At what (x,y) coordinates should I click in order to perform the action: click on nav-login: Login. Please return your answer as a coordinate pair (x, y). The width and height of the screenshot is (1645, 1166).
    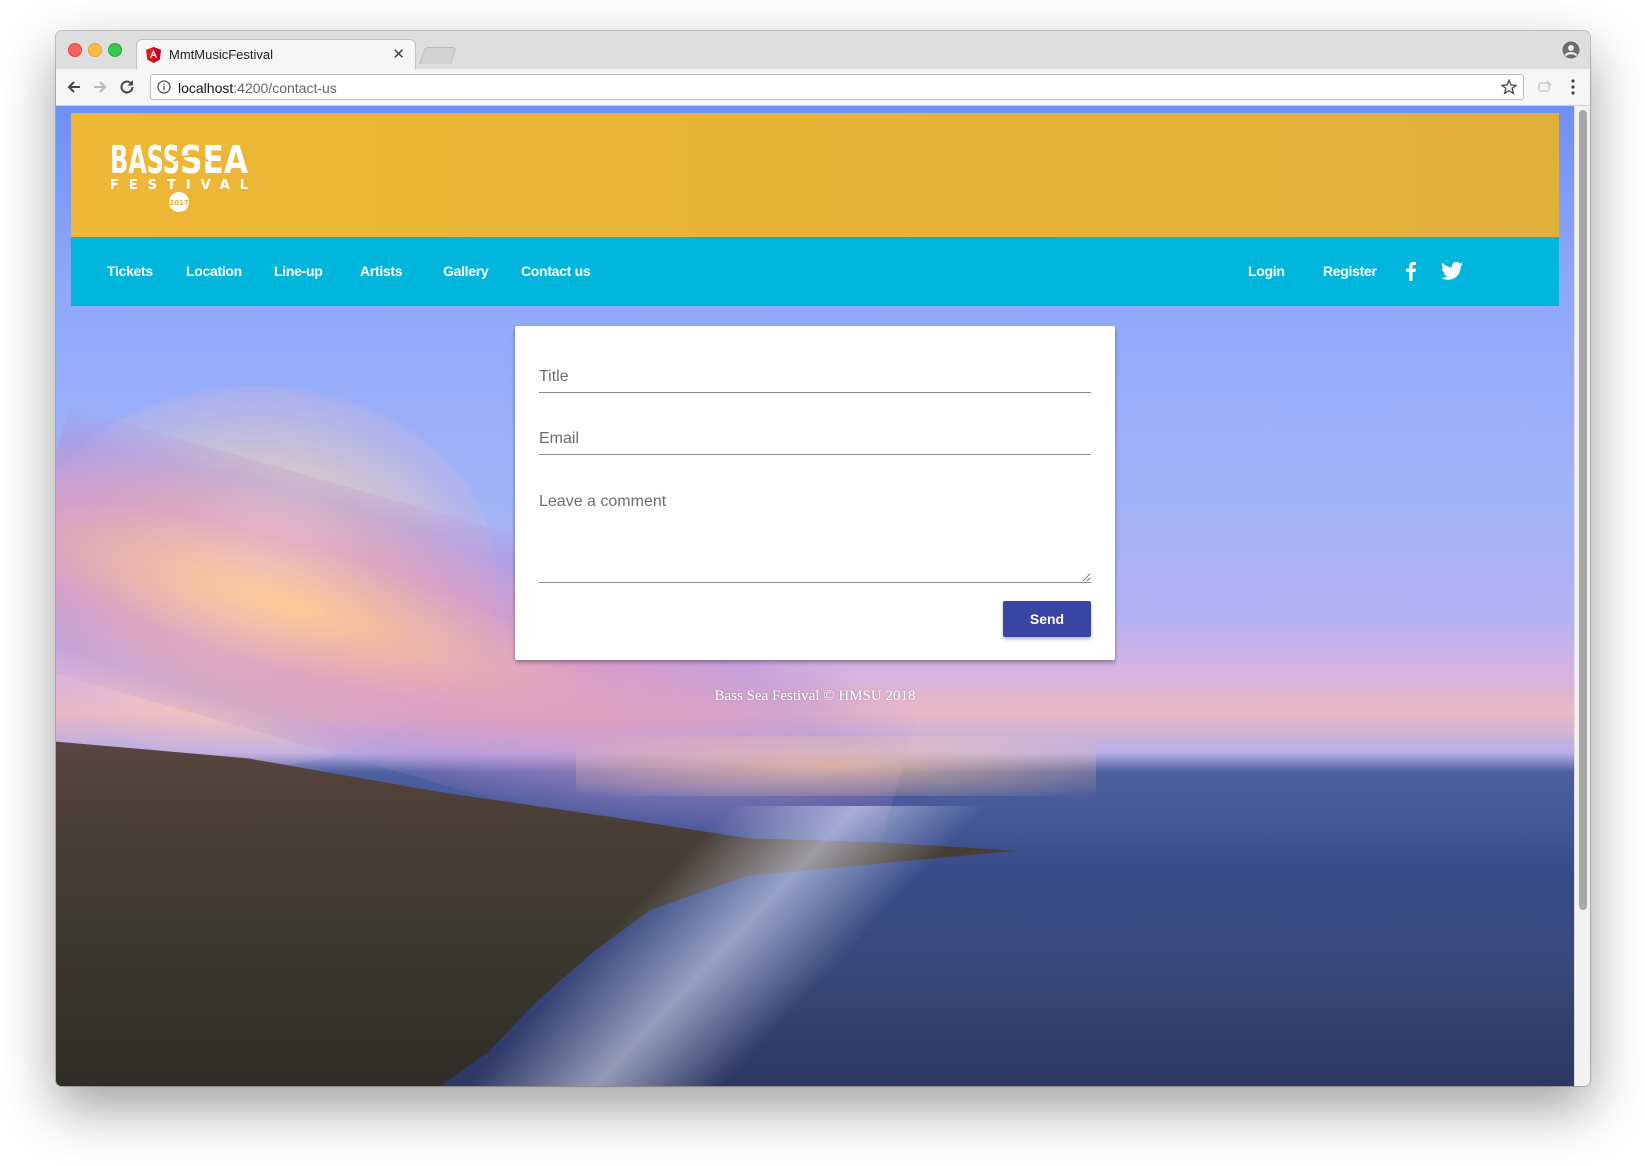
    Looking at the image, I should click on (1266, 271).